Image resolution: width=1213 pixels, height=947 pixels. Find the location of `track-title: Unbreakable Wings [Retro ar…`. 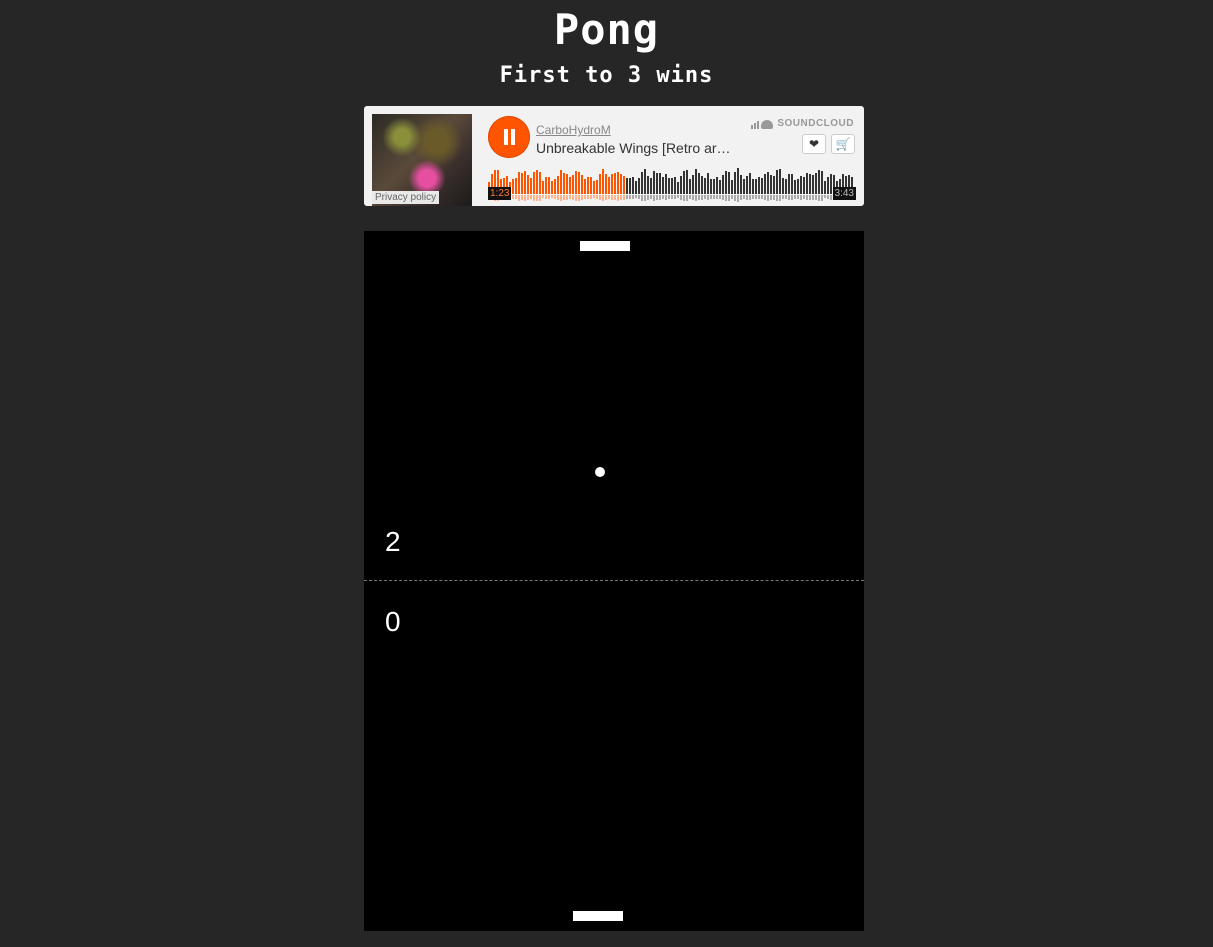

track-title: Unbreakable Wings [Retro ar… is located at coordinates (641, 148).